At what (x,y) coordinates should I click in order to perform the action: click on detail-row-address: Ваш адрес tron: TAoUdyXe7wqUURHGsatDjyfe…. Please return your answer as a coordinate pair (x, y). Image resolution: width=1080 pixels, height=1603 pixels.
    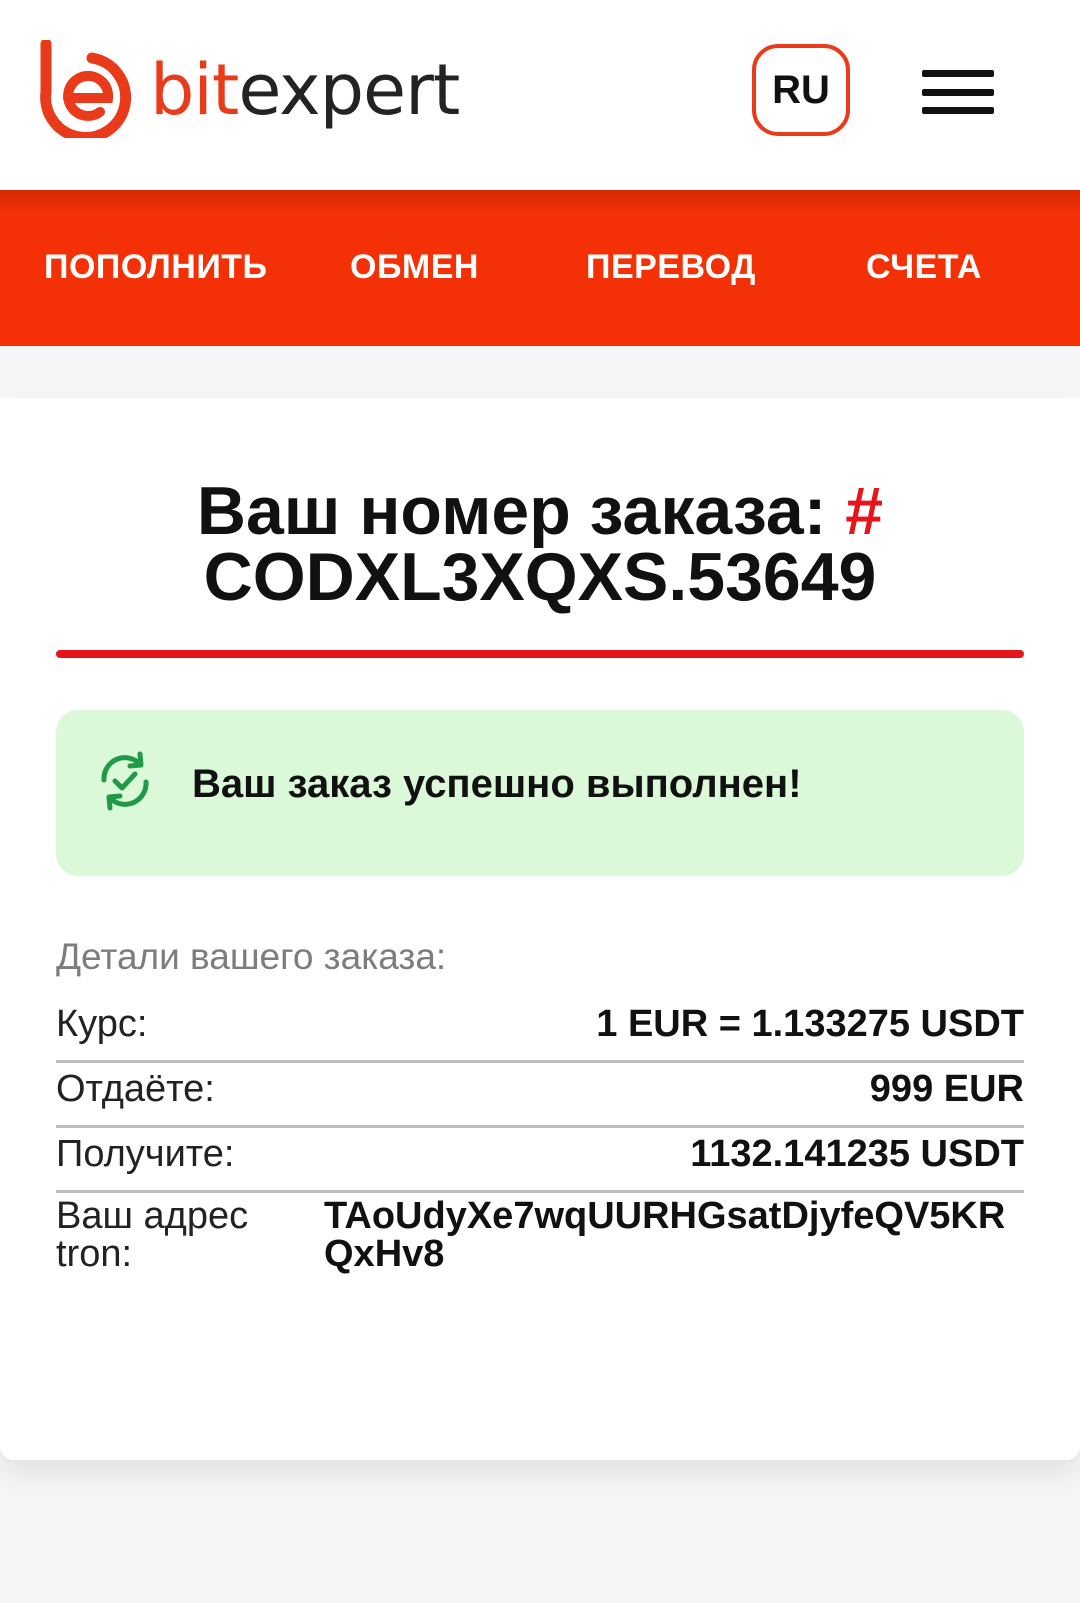
    Looking at the image, I should click on (540, 1233).